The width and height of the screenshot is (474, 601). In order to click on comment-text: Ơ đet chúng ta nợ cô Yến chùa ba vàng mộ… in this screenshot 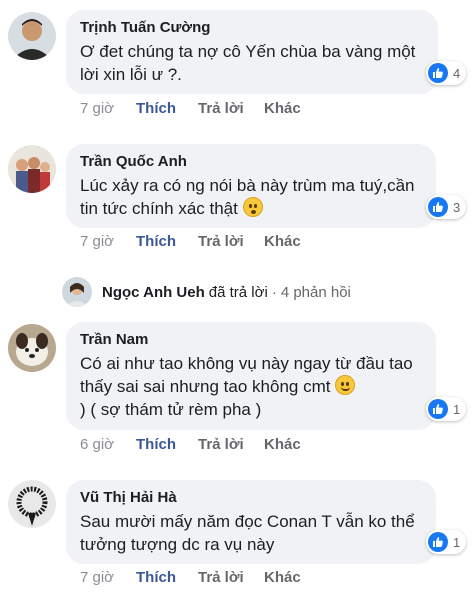, I will do `click(248, 63)`.